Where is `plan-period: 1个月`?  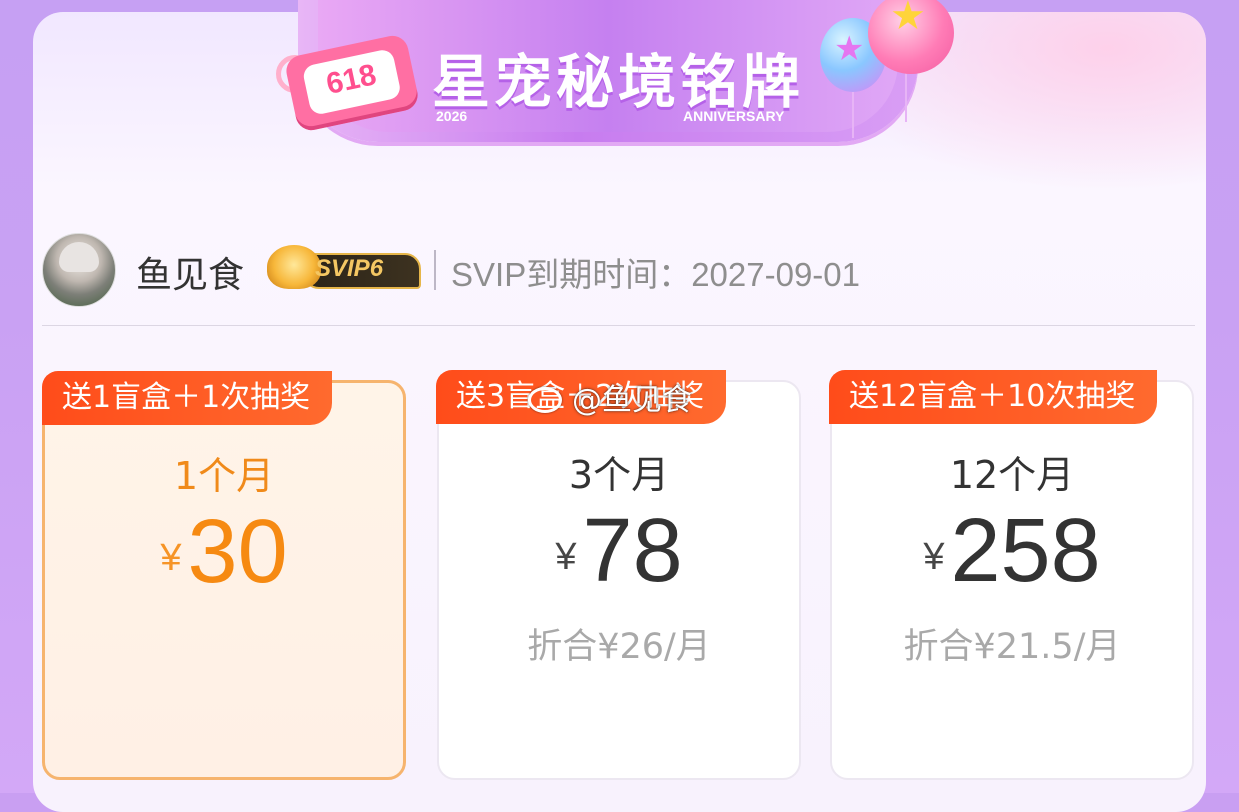
plan-period: 1个月 is located at coordinates (224, 476).